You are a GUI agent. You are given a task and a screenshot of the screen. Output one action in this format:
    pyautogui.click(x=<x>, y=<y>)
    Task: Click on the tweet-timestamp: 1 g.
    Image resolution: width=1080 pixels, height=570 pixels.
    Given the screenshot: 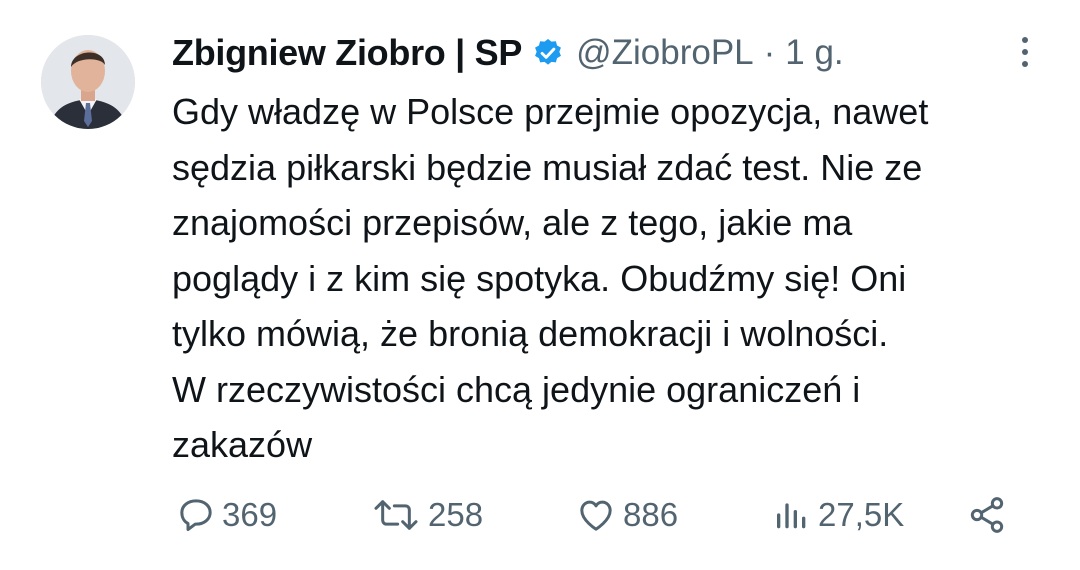 What is the action you would take?
    pyautogui.click(x=814, y=53)
    